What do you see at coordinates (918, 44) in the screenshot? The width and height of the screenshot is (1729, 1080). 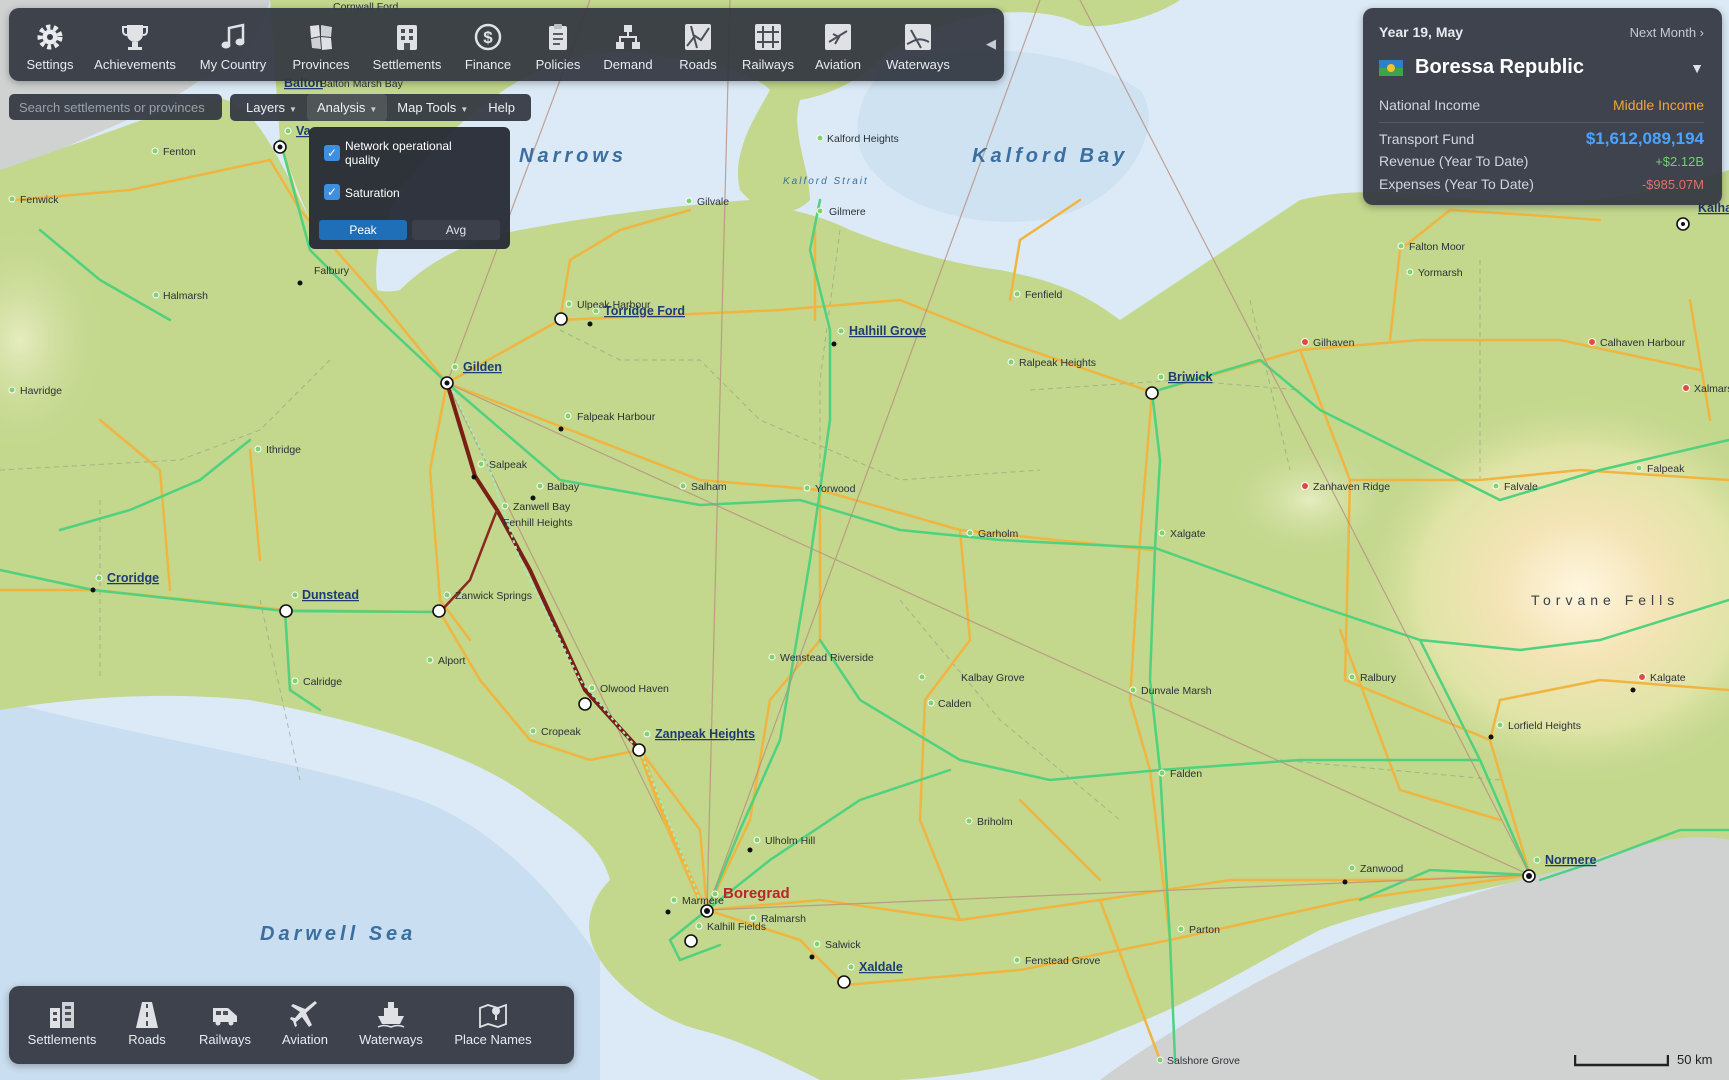 I see `toolbar-waterways: Waterways` at bounding box center [918, 44].